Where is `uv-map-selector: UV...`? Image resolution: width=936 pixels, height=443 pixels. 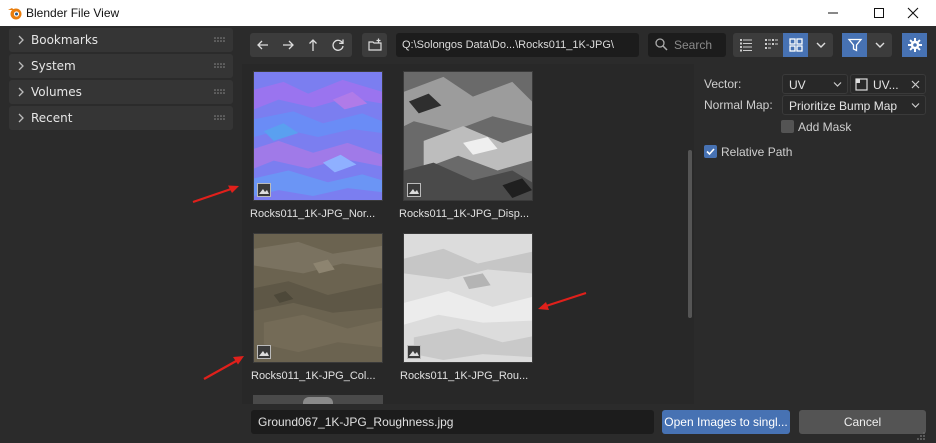 uv-map-selector: UV... is located at coordinates (888, 84).